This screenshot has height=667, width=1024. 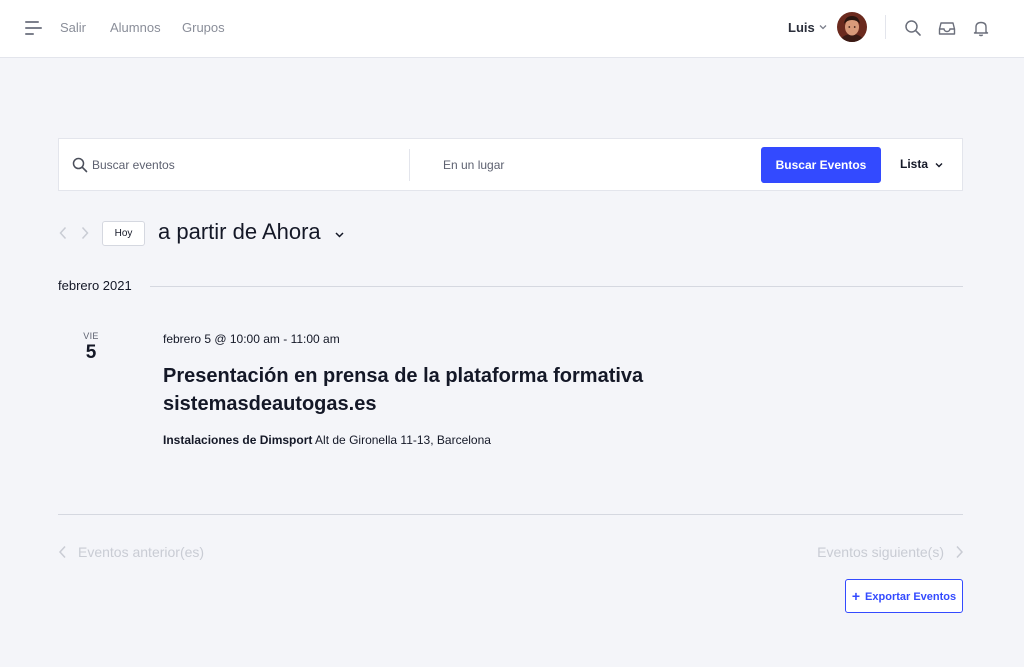 What do you see at coordinates (403, 440) in the screenshot?
I see `event-venue-address: Alt de Gironella 11-13, Barcelona` at bounding box center [403, 440].